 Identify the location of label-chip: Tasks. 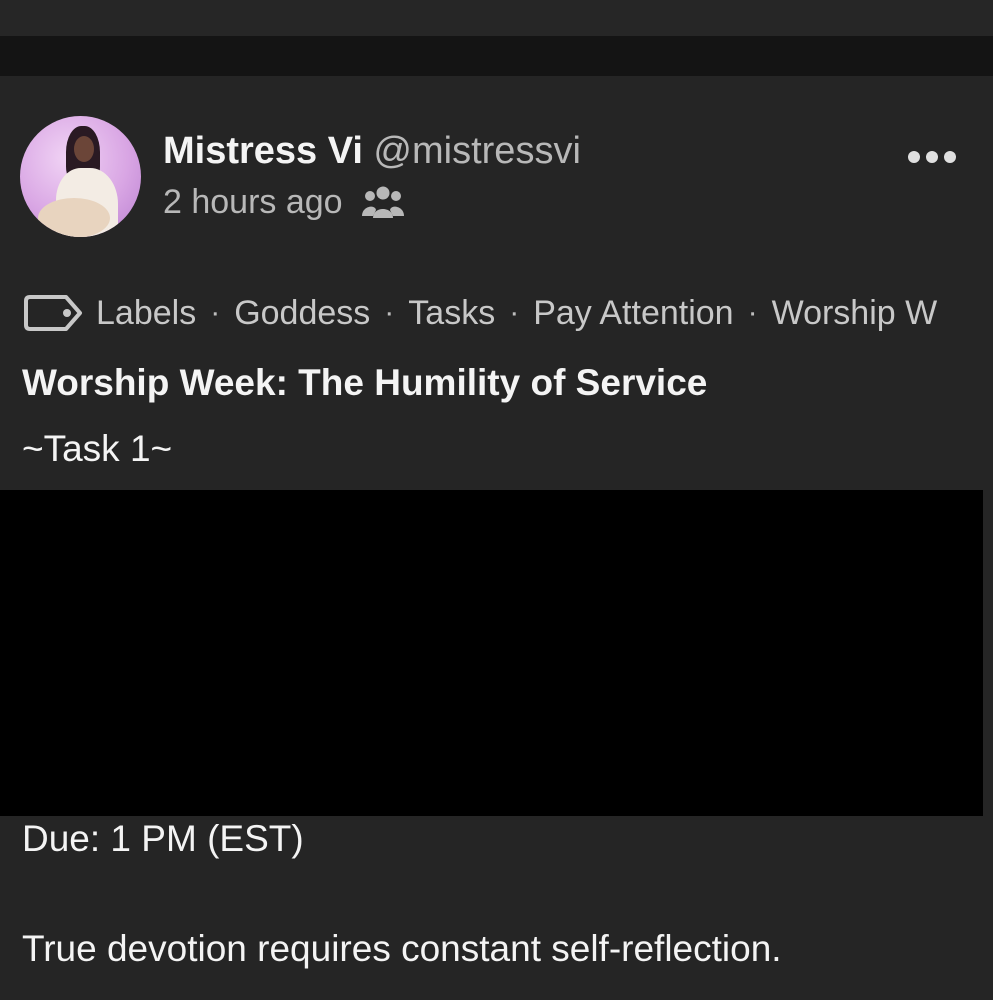
(451, 313).